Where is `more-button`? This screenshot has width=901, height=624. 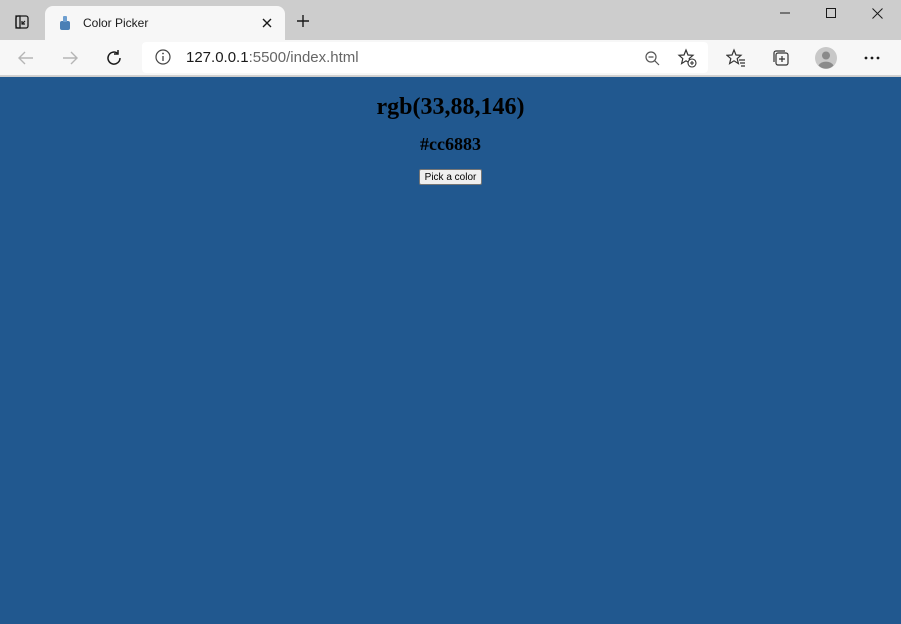
more-button is located at coordinates (872, 58).